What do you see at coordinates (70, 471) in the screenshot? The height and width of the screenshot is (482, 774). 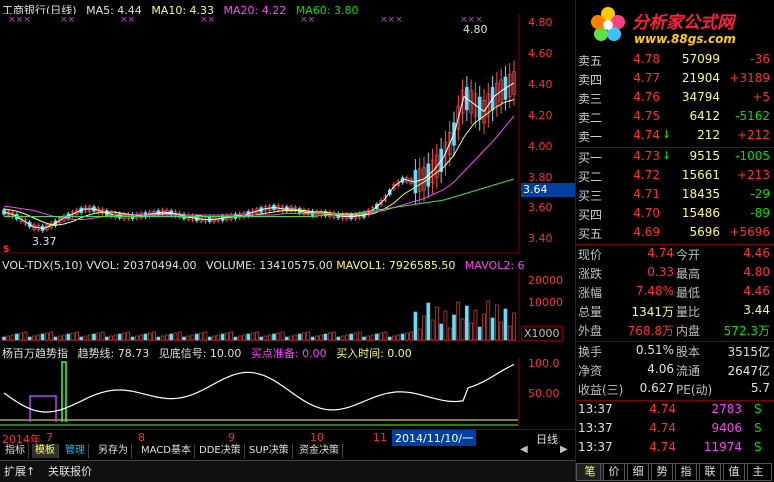 I see `related-quote-button: 关联报价` at bounding box center [70, 471].